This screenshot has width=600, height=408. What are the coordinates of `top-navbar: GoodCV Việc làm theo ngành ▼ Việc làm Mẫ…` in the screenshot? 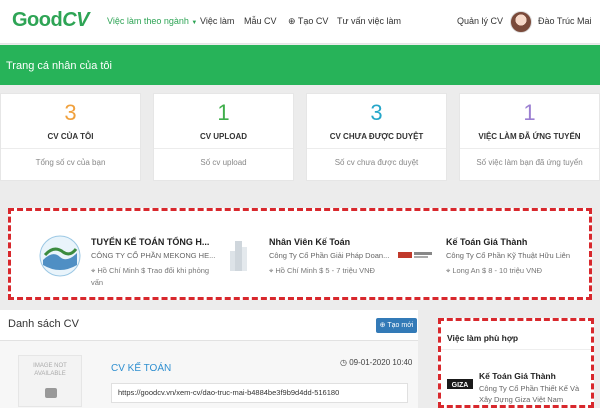 It's located at (300, 22).